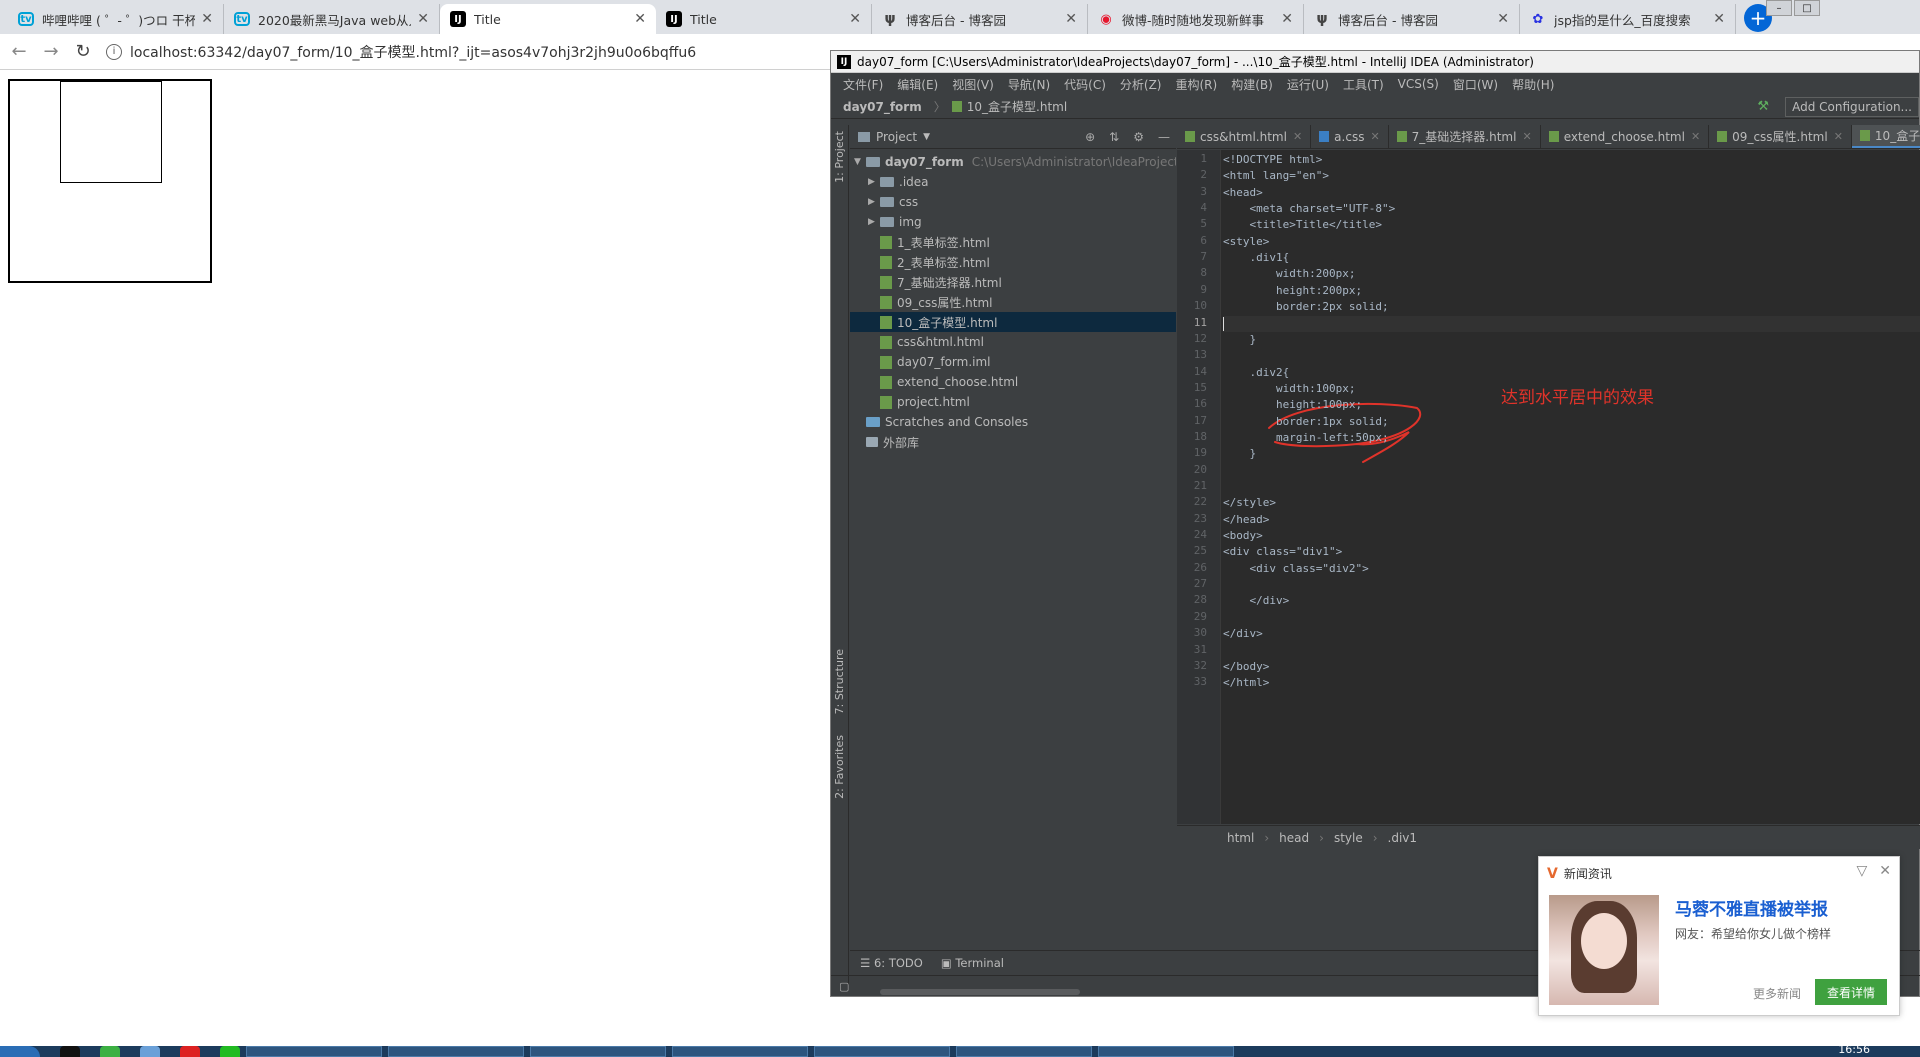 The width and height of the screenshot is (1920, 1057). I want to click on menu-item: 分析(Z), so click(1141, 84).